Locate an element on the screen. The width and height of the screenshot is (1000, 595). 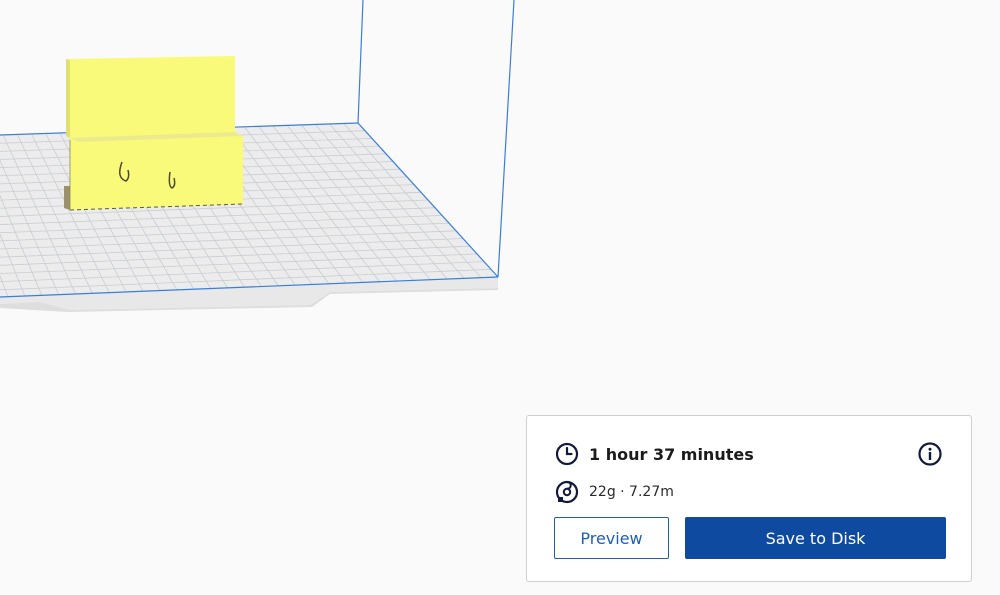
print-time: 1 hour 37 minutes is located at coordinates (671, 454).